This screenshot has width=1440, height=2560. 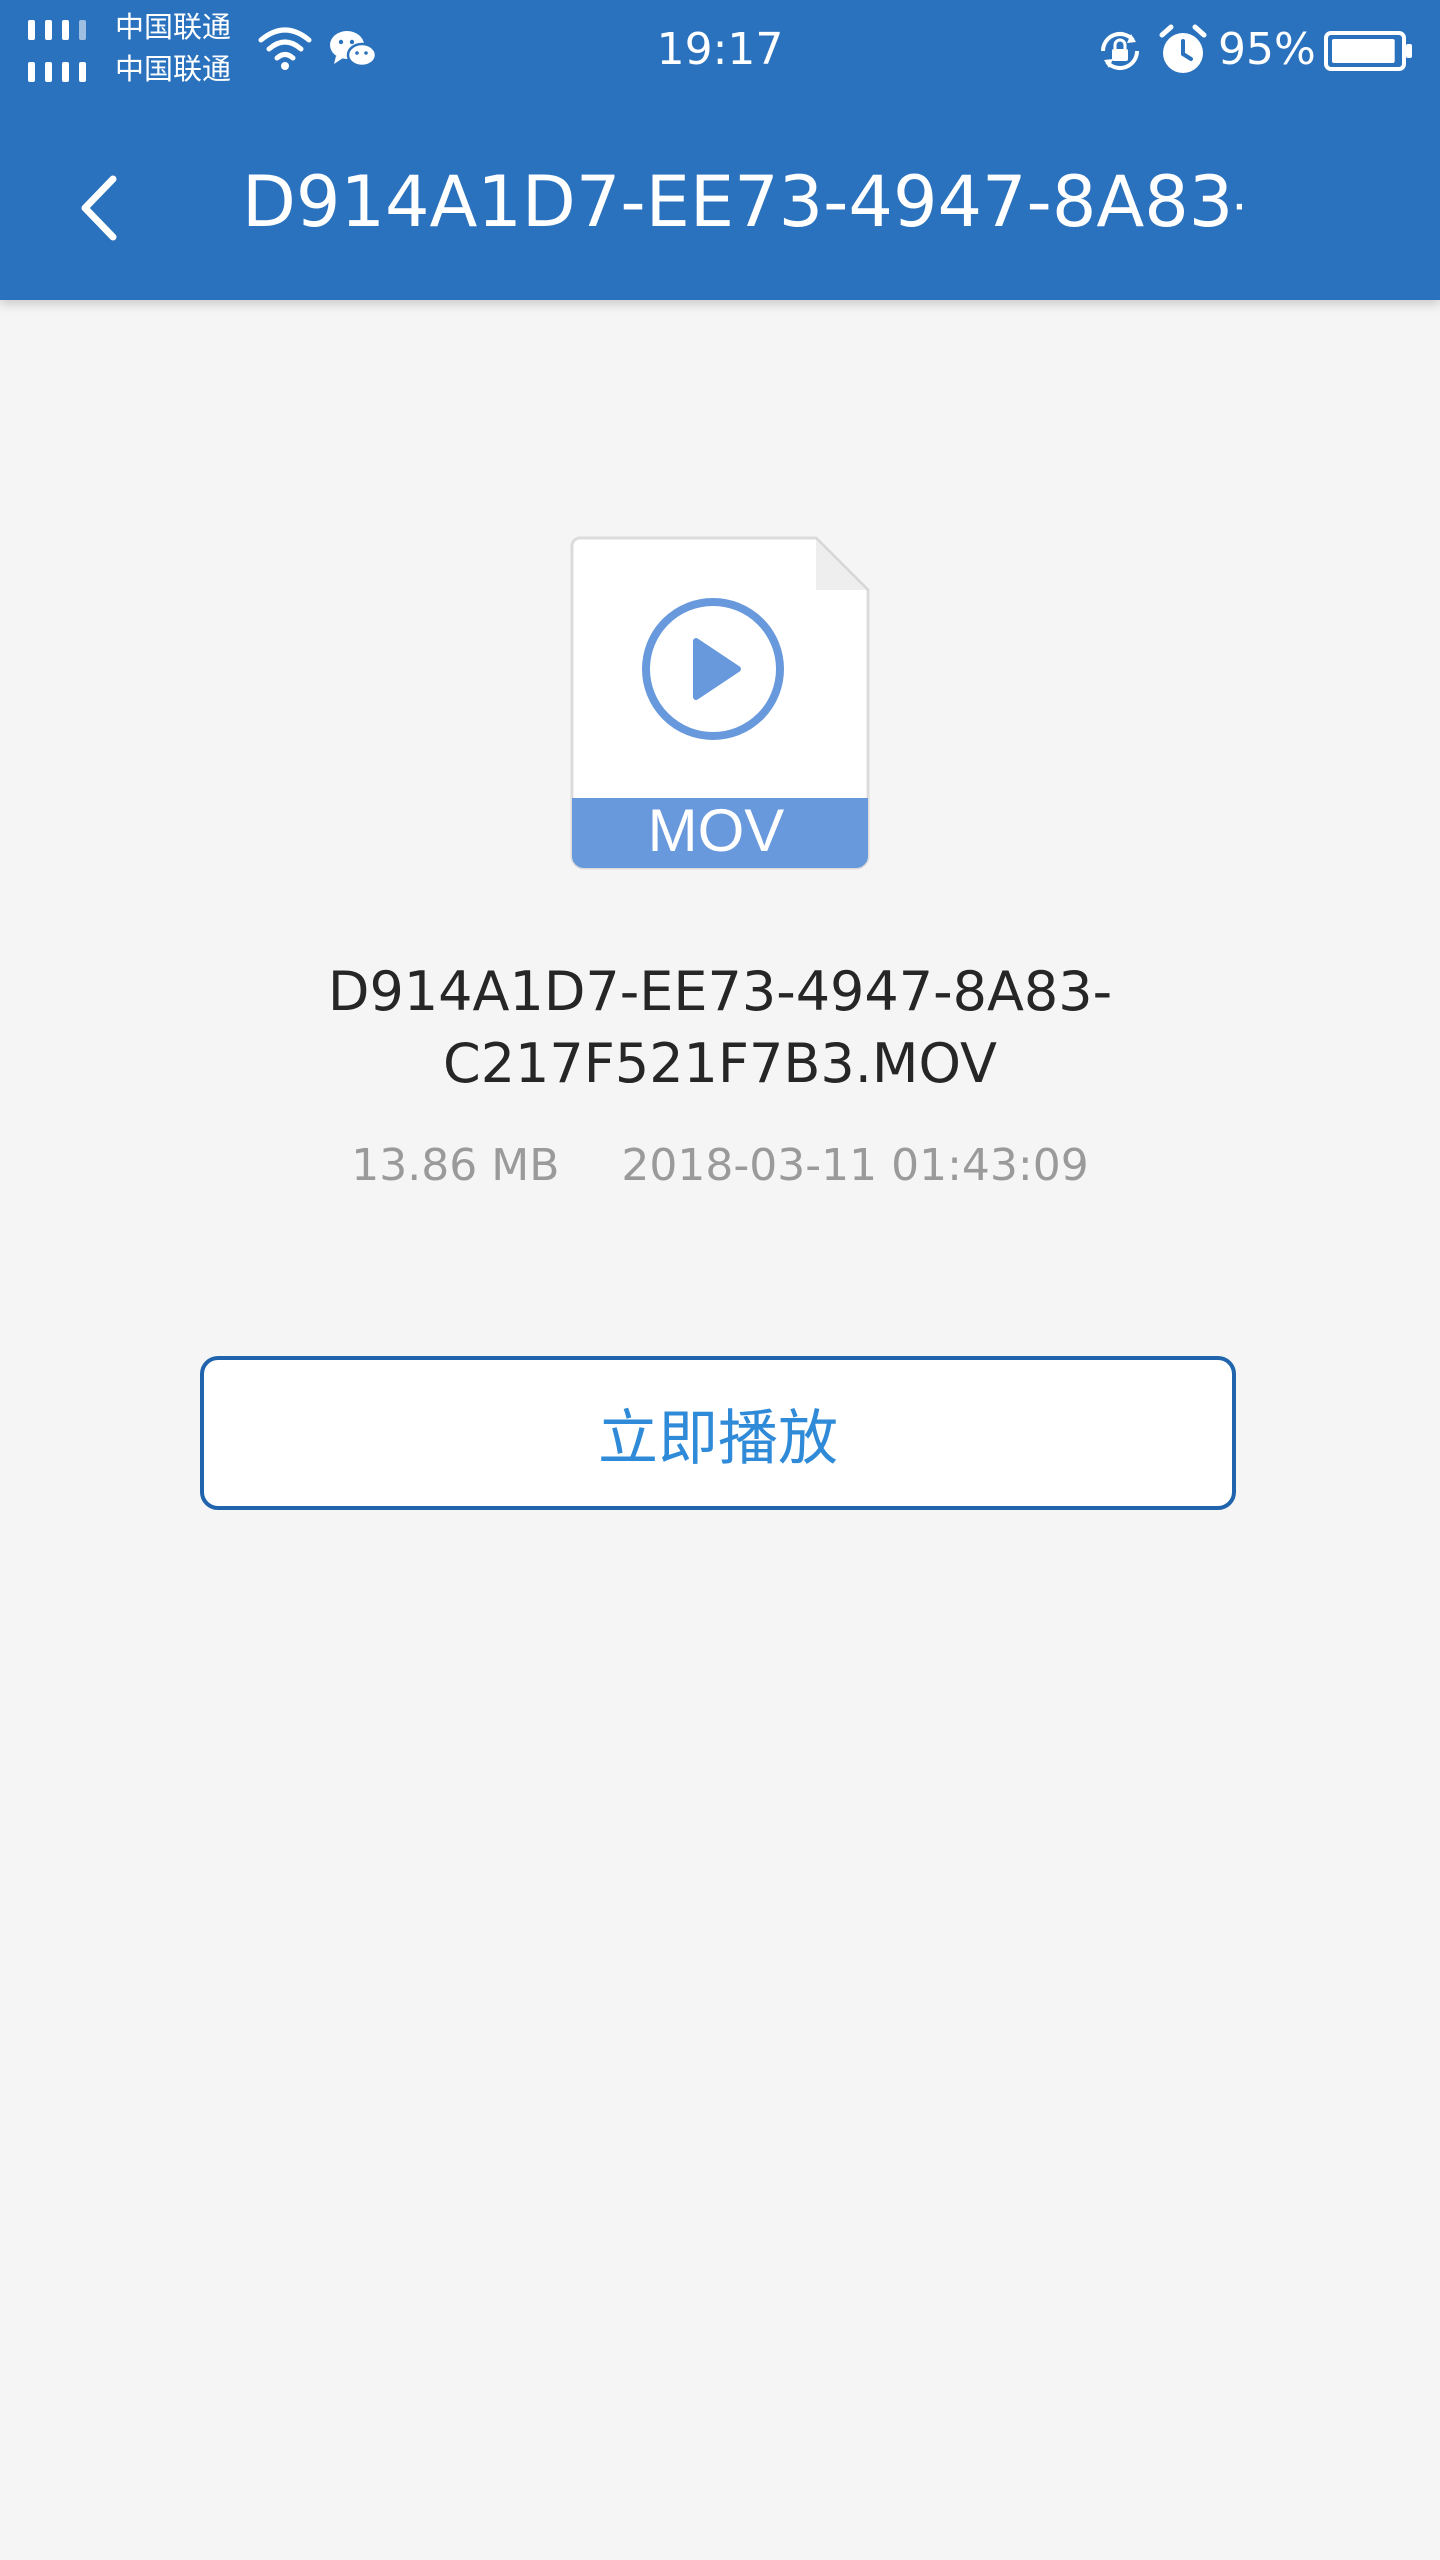 I want to click on battery-icon, so click(x=1368, y=51).